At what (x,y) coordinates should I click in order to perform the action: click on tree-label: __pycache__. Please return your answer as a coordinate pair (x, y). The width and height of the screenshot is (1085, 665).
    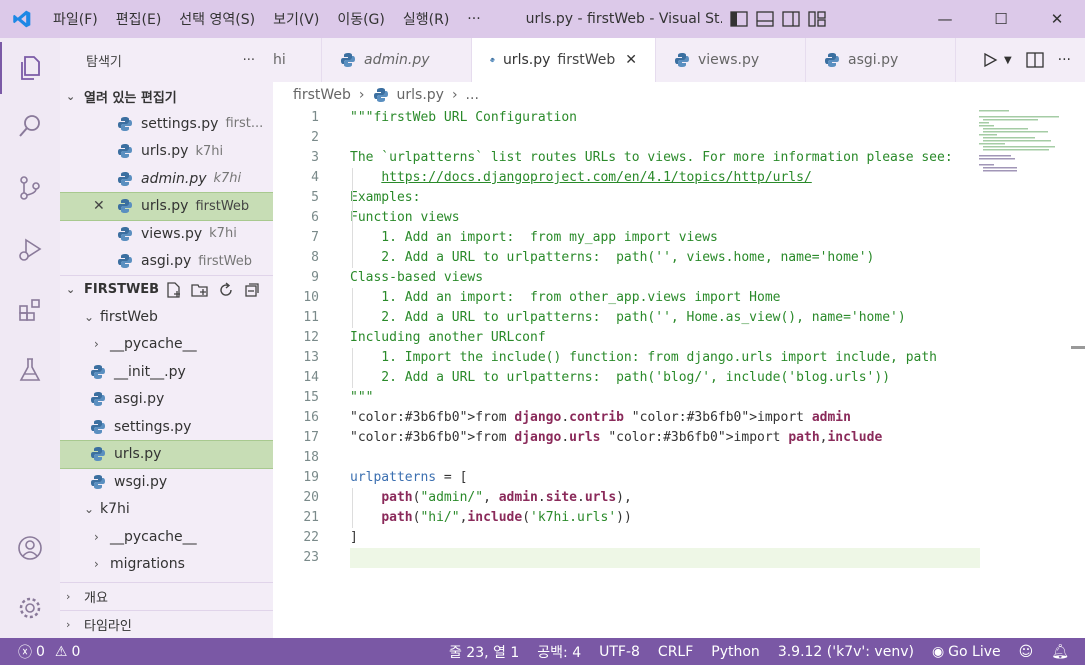
    Looking at the image, I should click on (153, 536).